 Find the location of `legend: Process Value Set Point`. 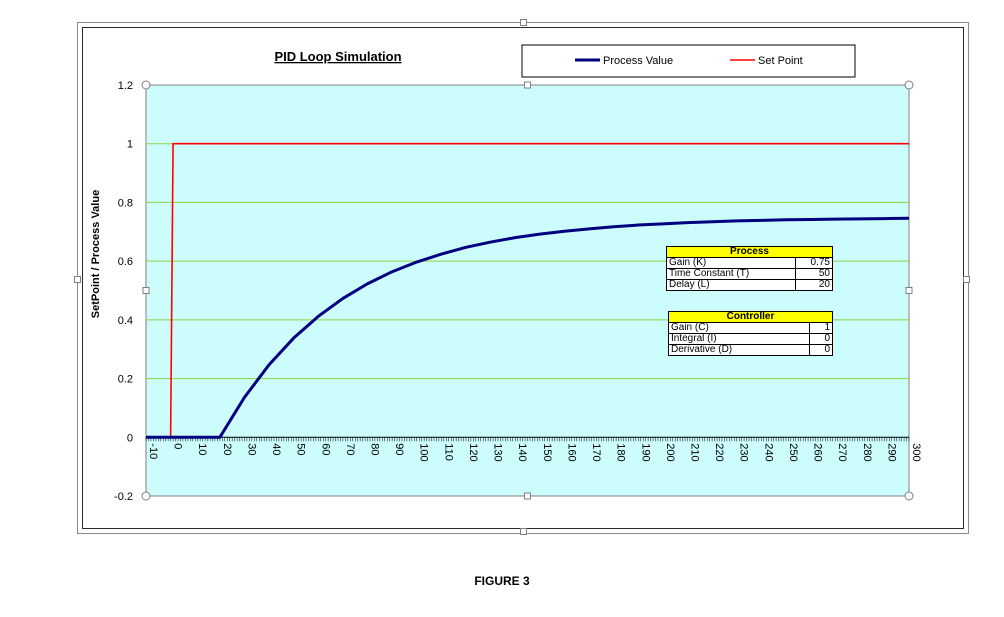

legend: Process Value Set Point is located at coordinates (688, 61).